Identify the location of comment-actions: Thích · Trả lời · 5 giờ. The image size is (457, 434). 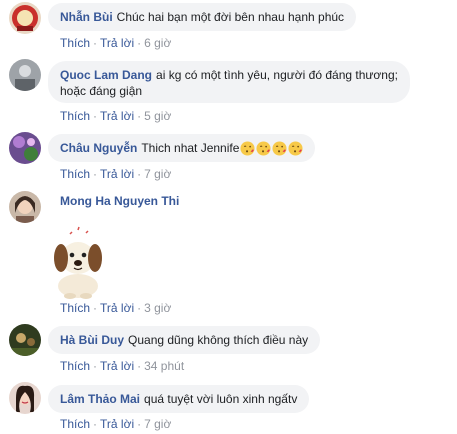
(115, 116).